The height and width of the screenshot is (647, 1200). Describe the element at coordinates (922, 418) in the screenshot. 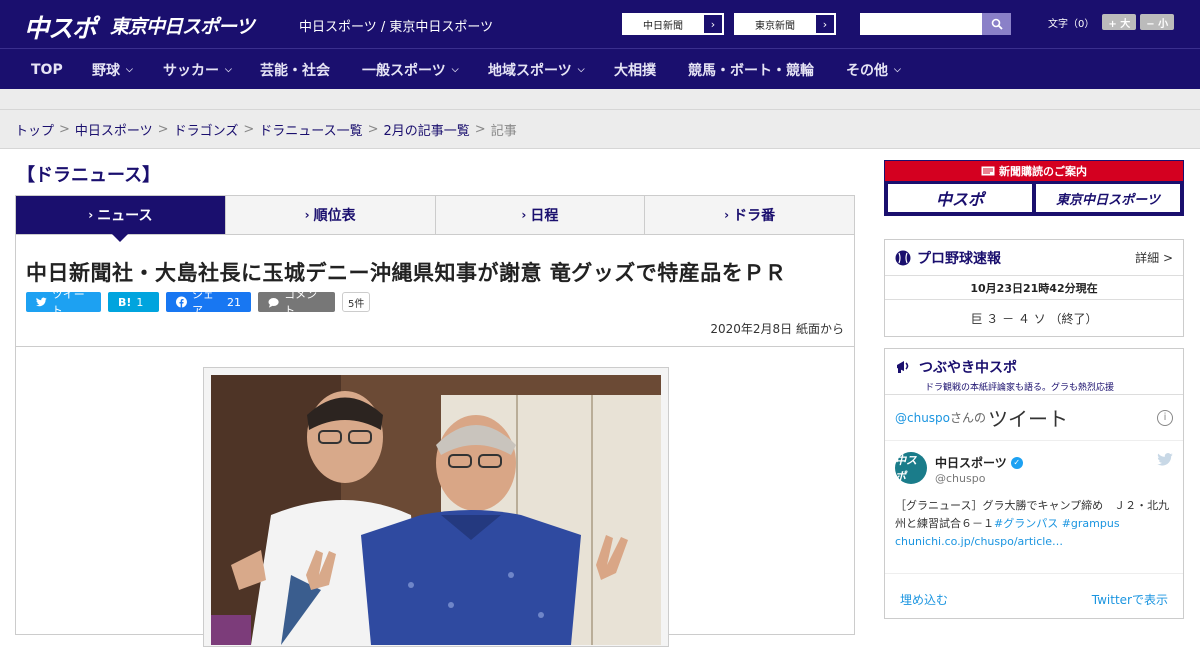

I see `account-handle-link: @chuspo` at that location.